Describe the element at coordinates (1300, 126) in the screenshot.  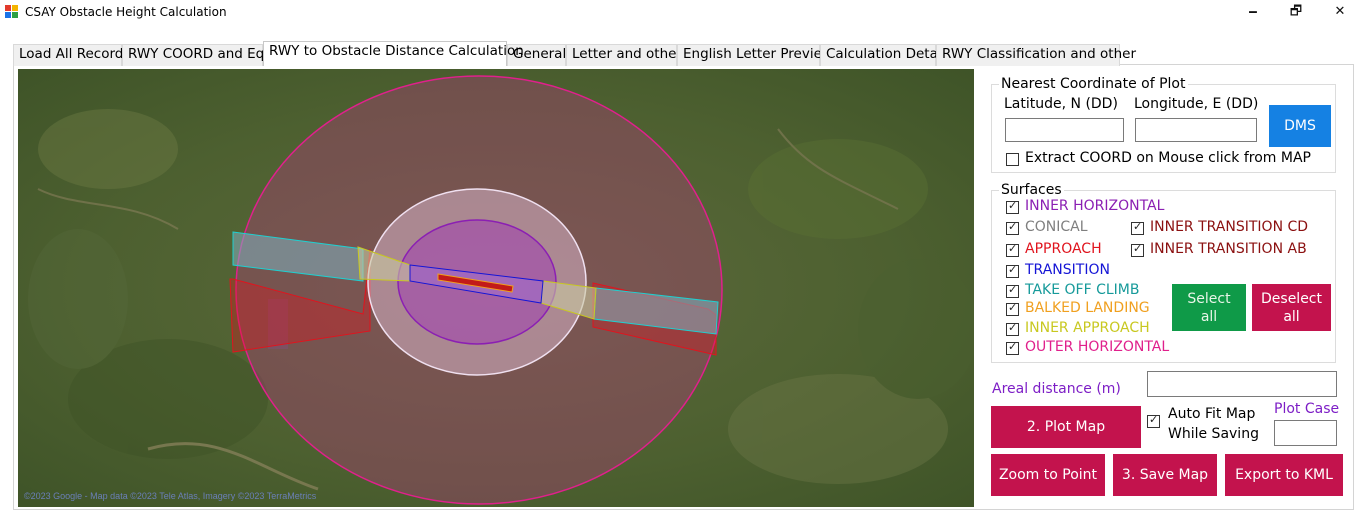
I see `dms-button: DMS` at that location.